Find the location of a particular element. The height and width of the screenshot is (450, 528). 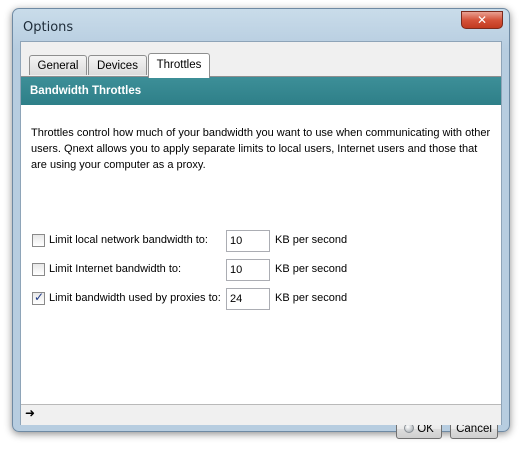

internet-throttle-unit: KB per second is located at coordinates (311, 269).